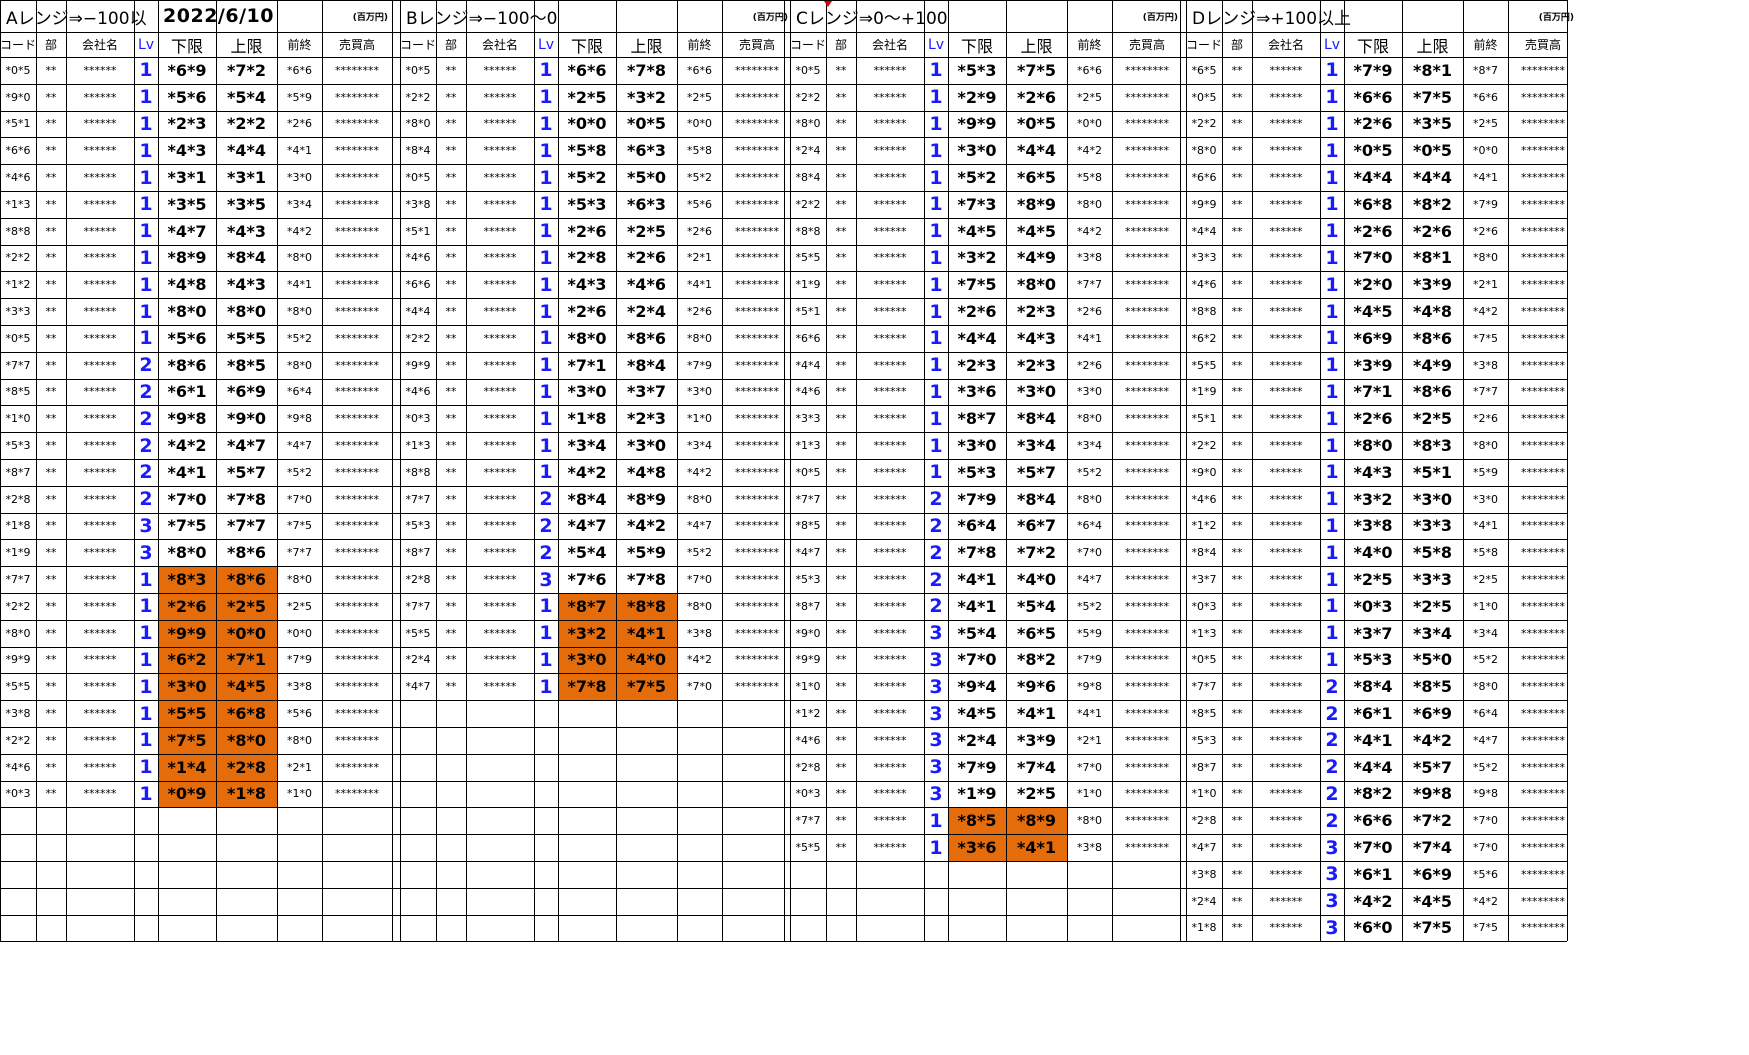 The image size is (1749, 1055). Describe the element at coordinates (1485, 97) in the screenshot. I see `cell-prev-close: *6*6` at that location.